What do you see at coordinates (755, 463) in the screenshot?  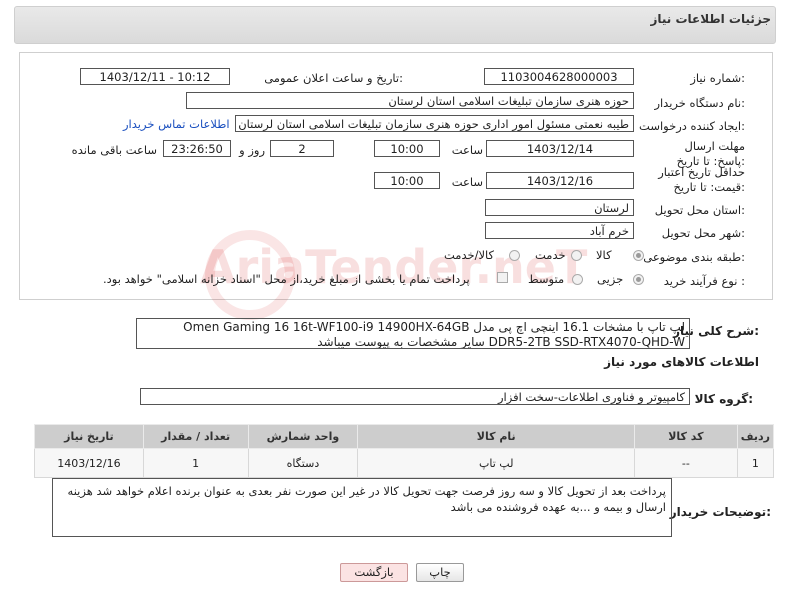 I see `cell-row: 1` at bounding box center [755, 463].